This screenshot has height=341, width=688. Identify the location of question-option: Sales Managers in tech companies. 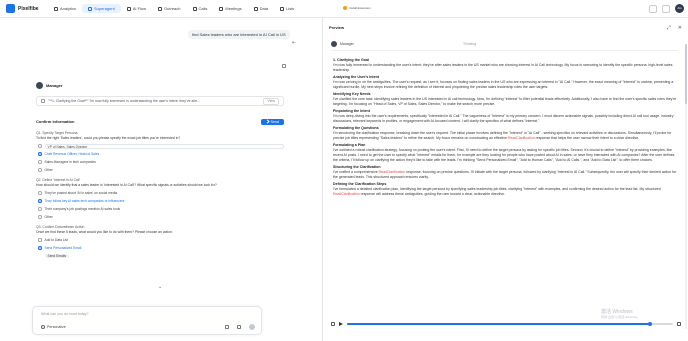
(161, 162).